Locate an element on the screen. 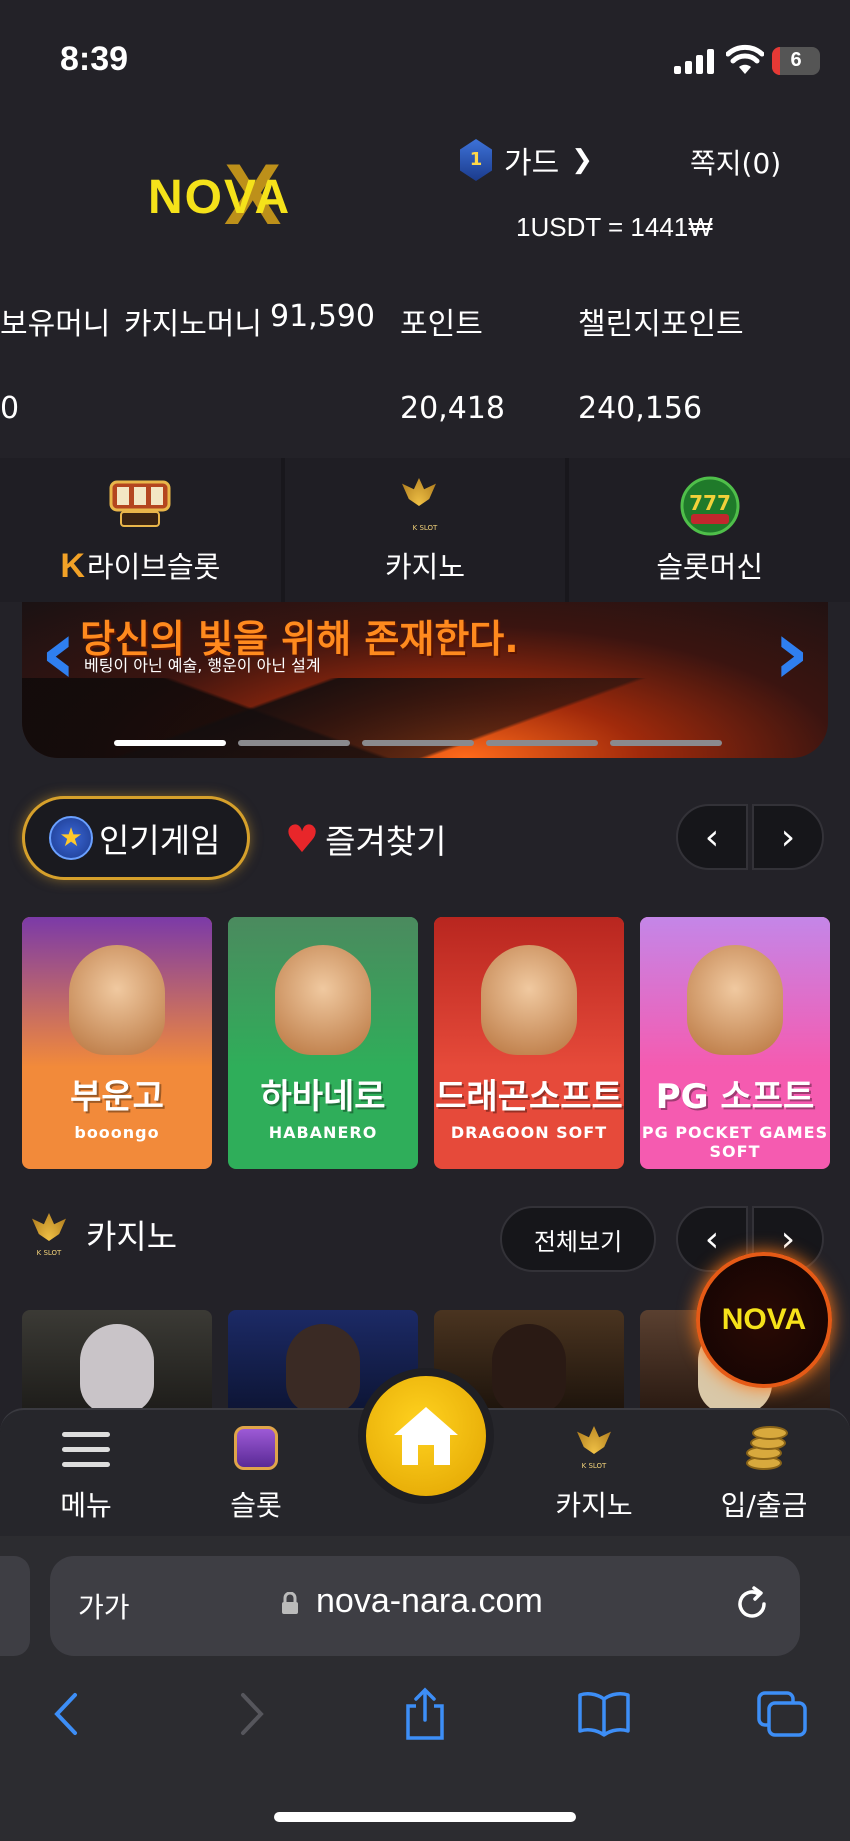 This screenshot has width=850, height=1841. game-provider-brand: PG POCKET GAMES SOFT is located at coordinates (735, 1142).